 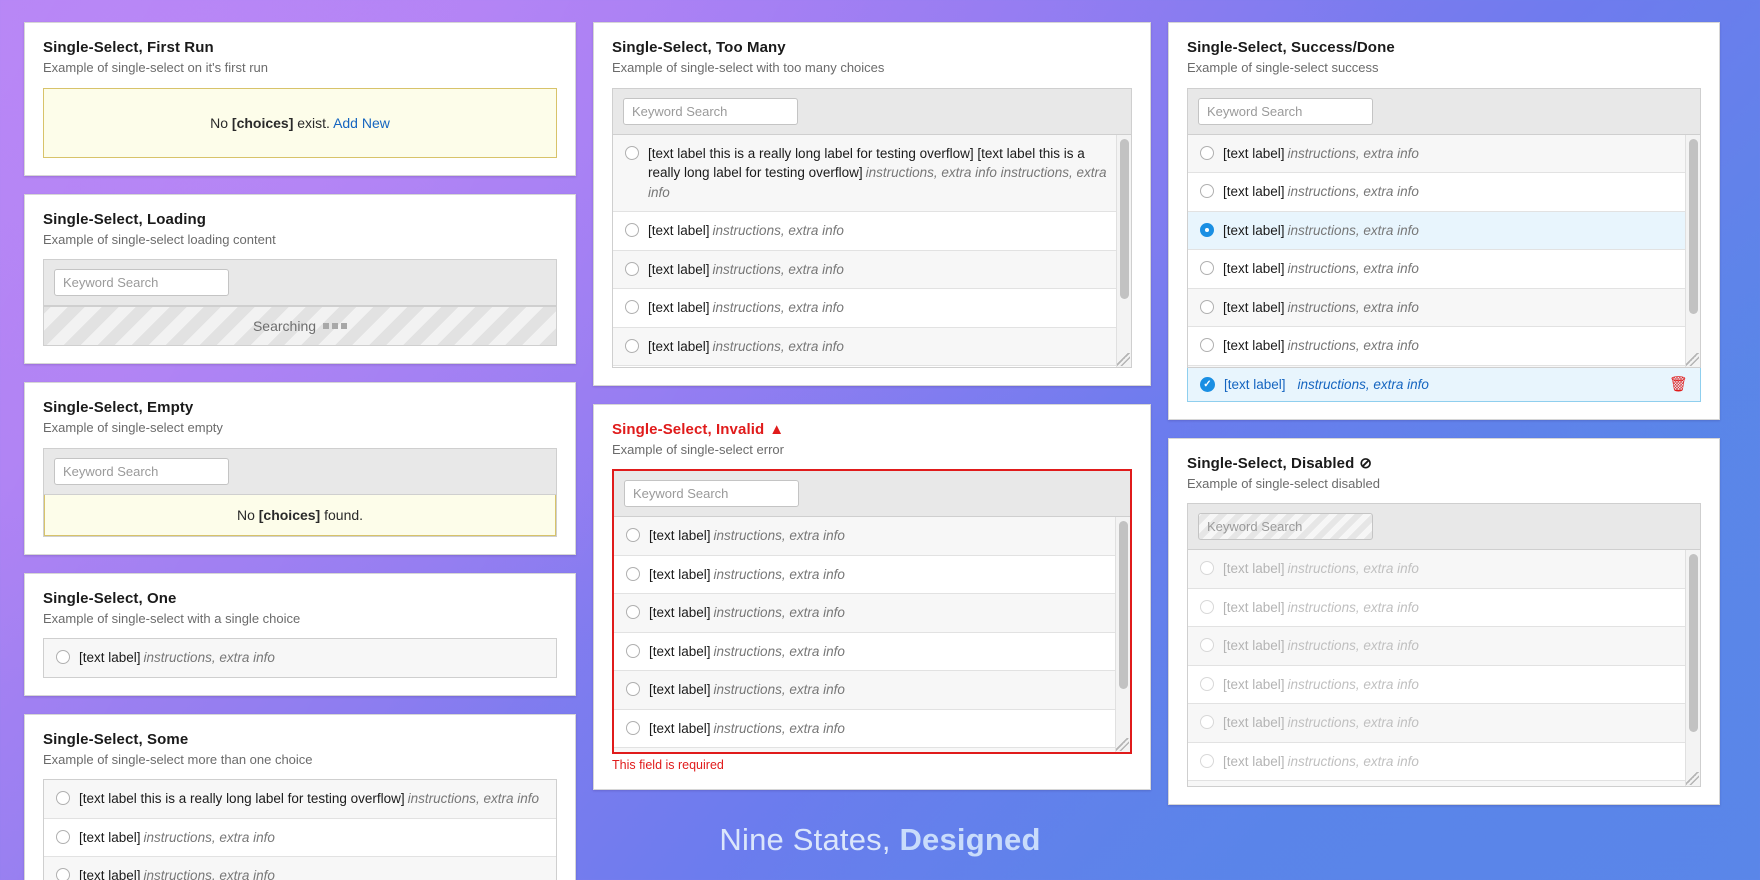 I want to click on card-title: Single-Select, Loading, so click(x=300, y=220).